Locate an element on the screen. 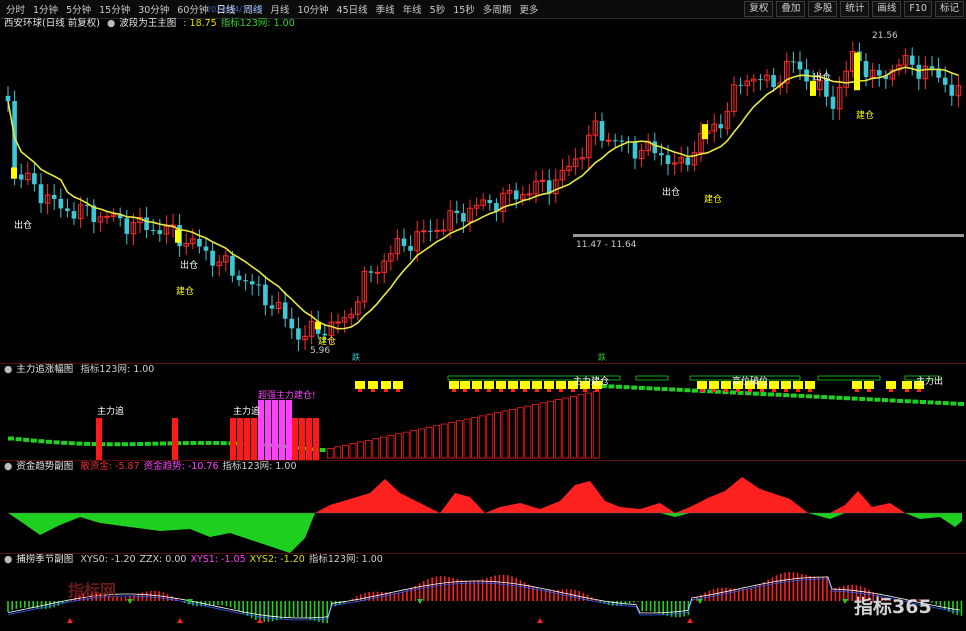 The image size is (966, 631). super-strong-label: 超强主力建仓! is located at coordinates (287, 395).